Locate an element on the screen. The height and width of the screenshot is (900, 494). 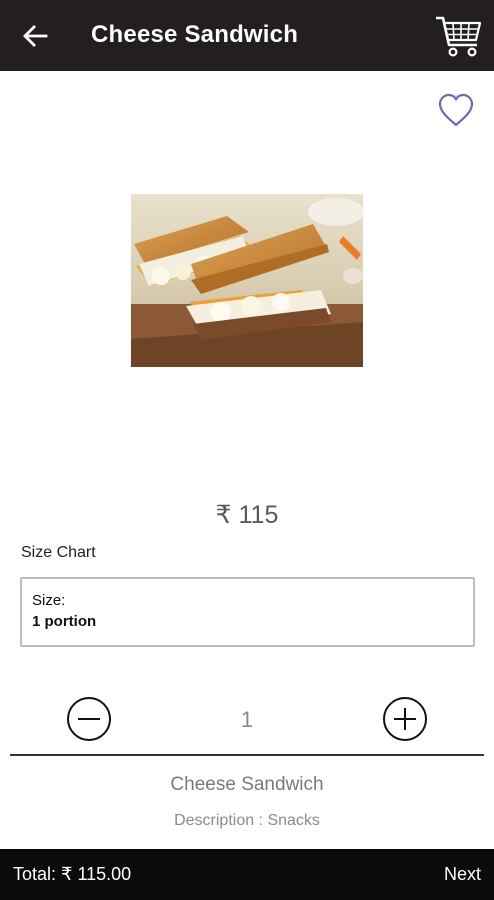
arrow-left-icon is located at coordinates (35, 36).